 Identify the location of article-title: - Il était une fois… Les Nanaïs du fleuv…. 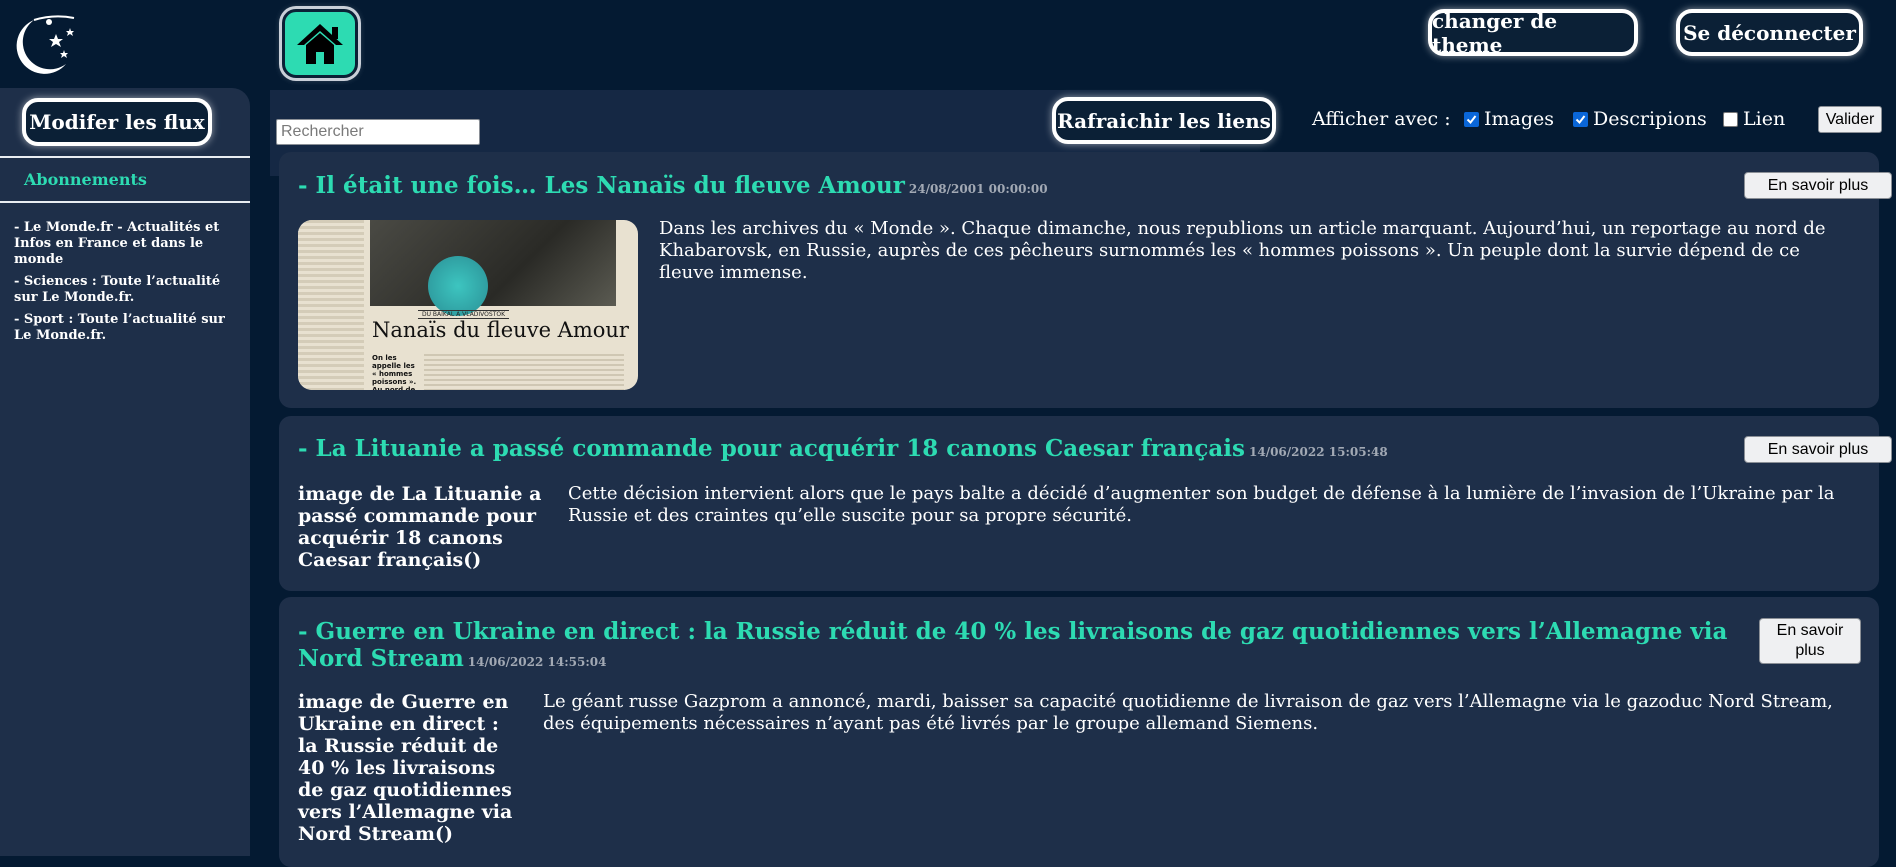
(673, 187).